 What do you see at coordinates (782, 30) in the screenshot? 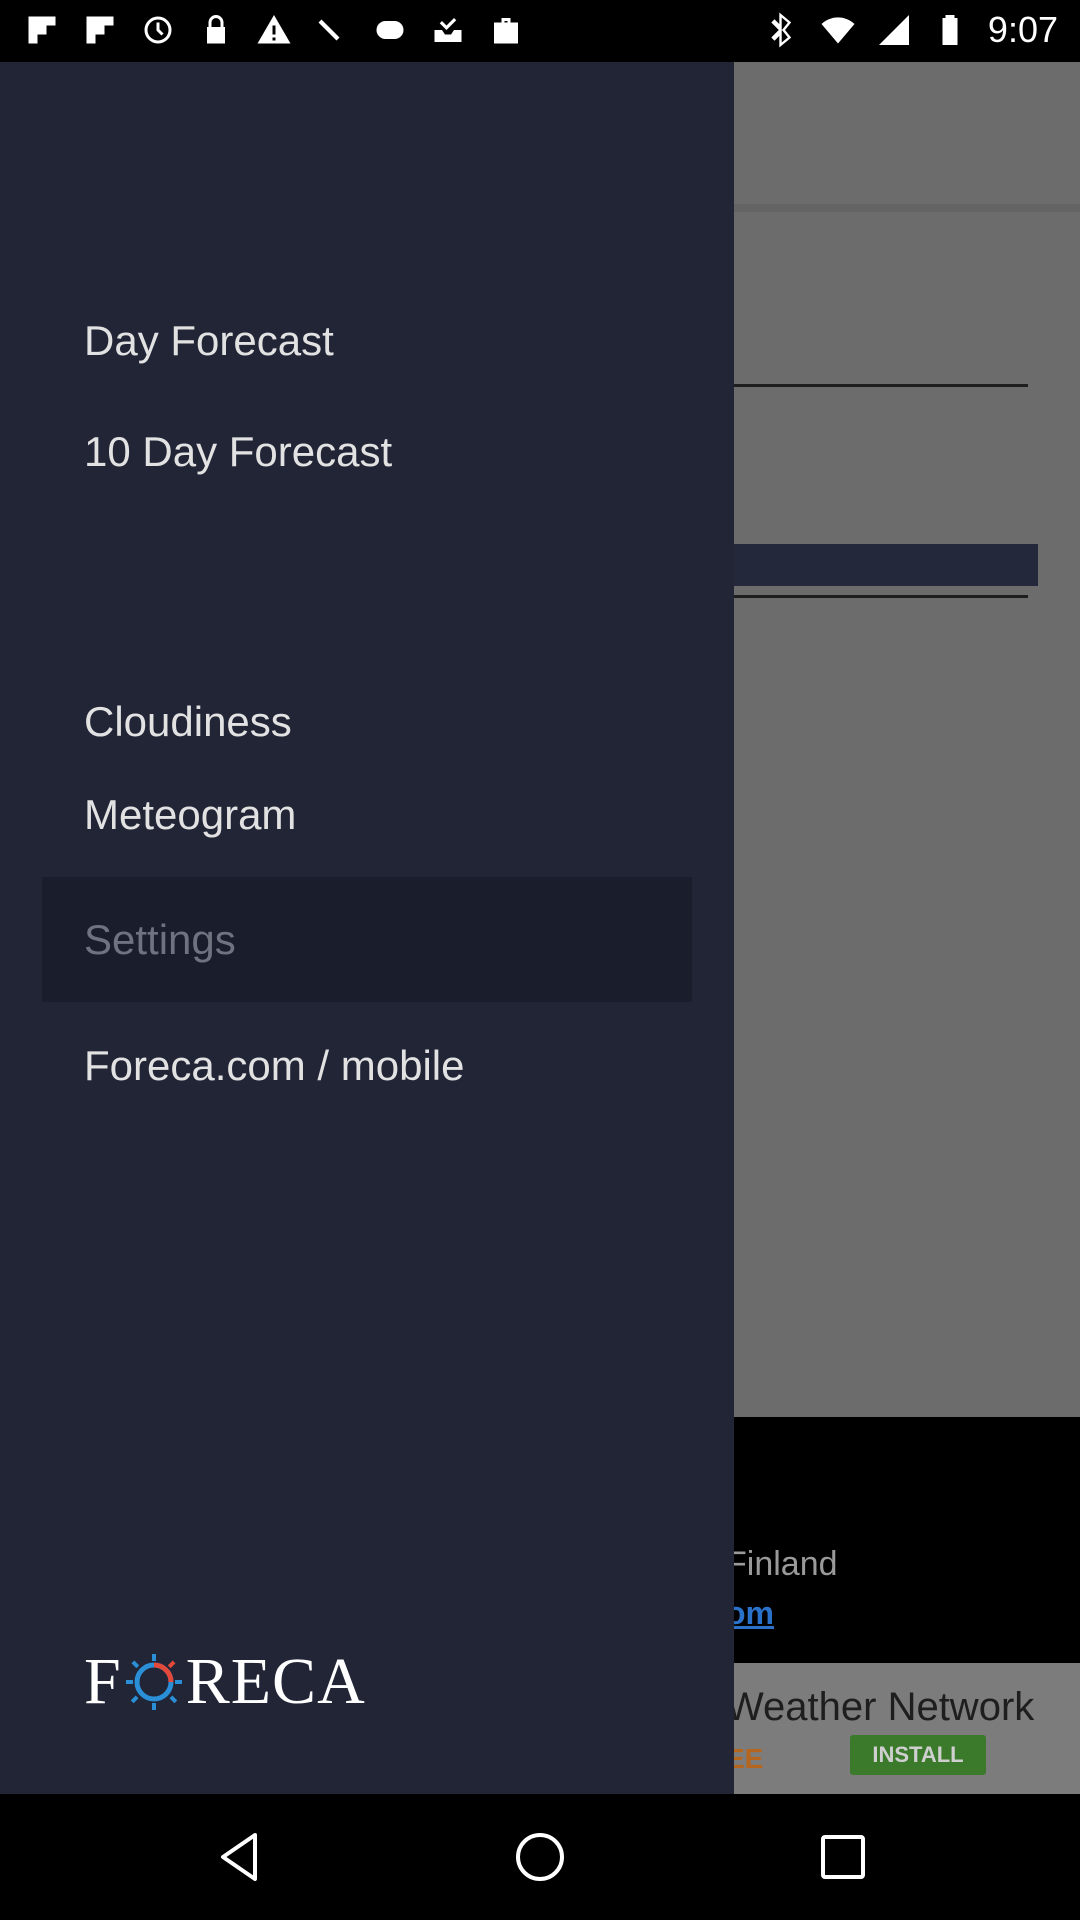
I see `bluetooth-icon` at bounding box center [782, 30].